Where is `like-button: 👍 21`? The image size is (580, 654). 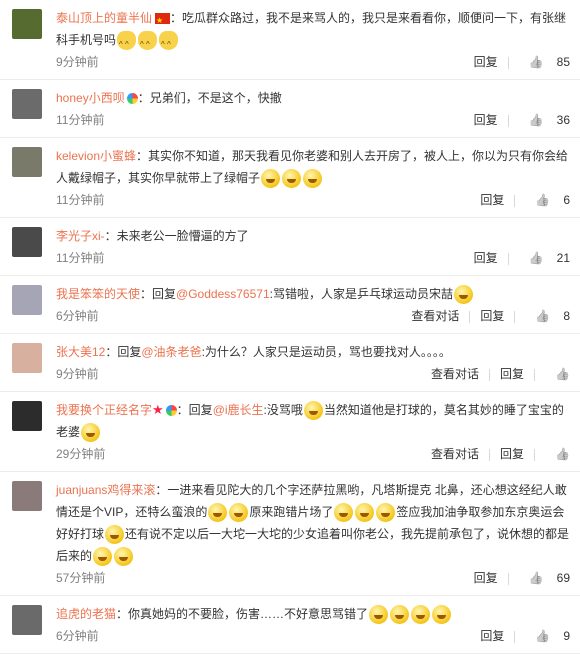 like-button: 👍 21 is located at coordinates (544, 258).